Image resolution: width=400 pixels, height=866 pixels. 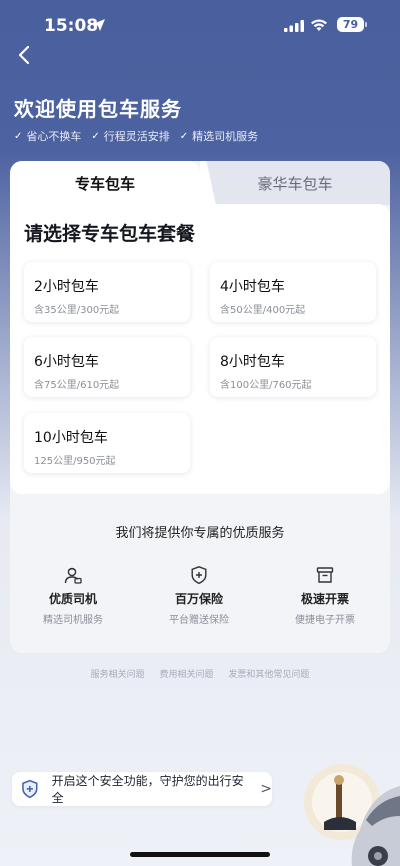 What do you see at coordinates (198, 599) in the screenshot?
I see `service-name: 百万保险` at bounding box center [198, 599].